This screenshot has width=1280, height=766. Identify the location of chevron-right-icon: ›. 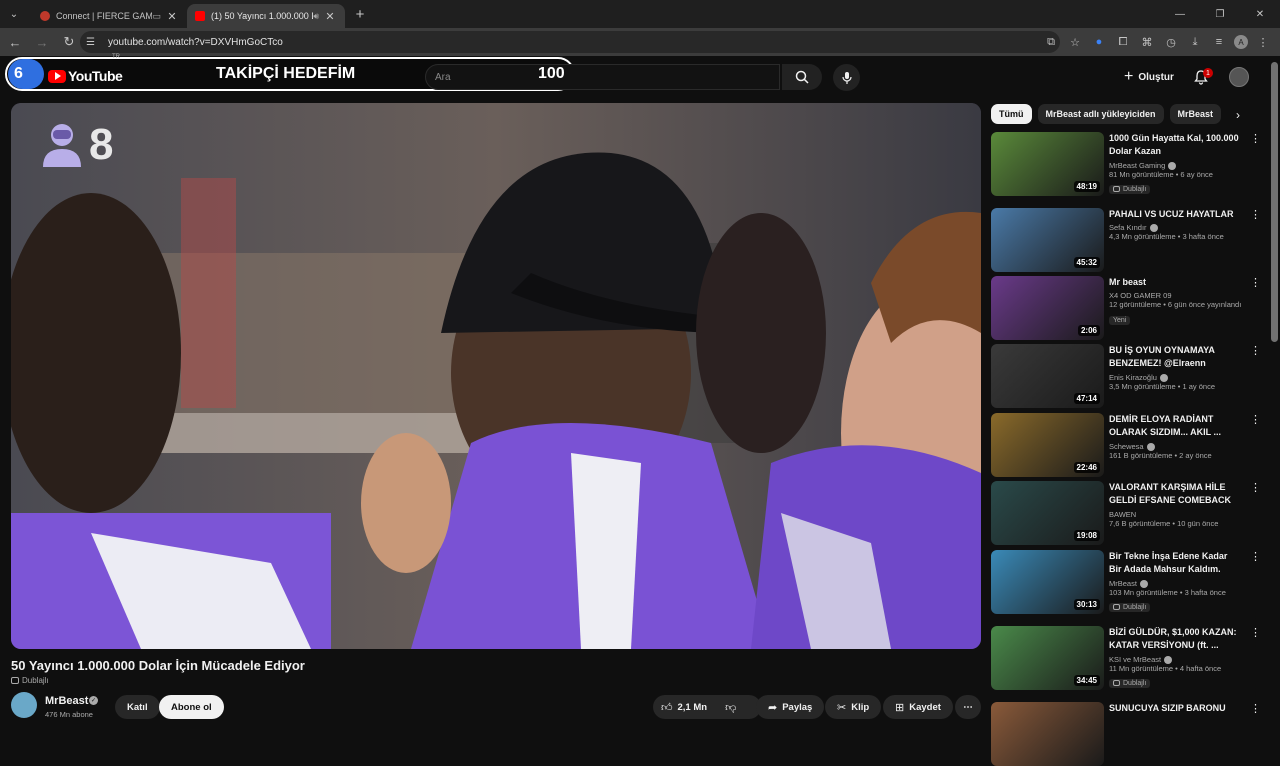
(1238, 115).